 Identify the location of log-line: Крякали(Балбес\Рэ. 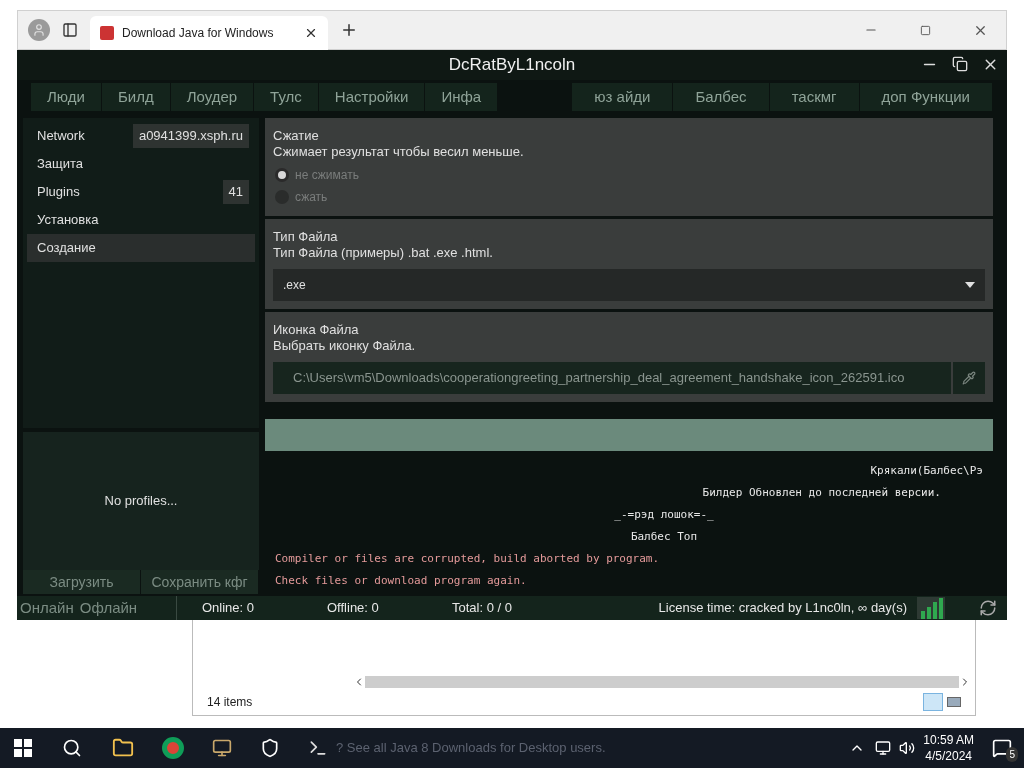
(927, 471).